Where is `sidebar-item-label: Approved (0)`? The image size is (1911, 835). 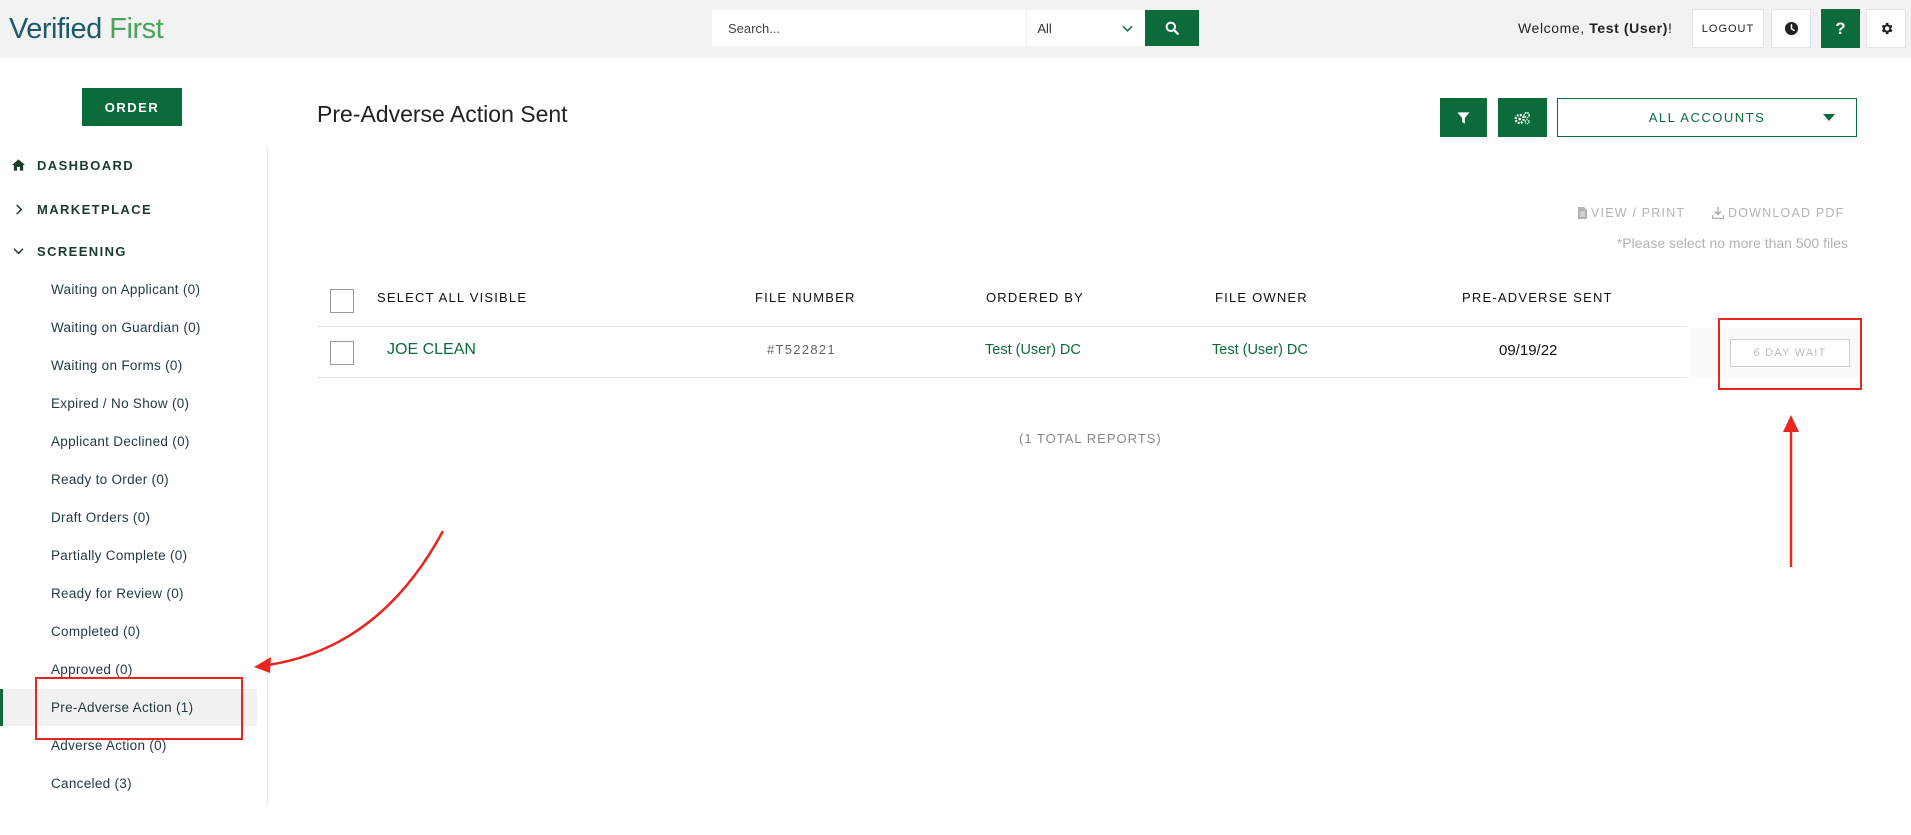
sidebar-item-label: Approved (0) is located at coordinates (92, 669).